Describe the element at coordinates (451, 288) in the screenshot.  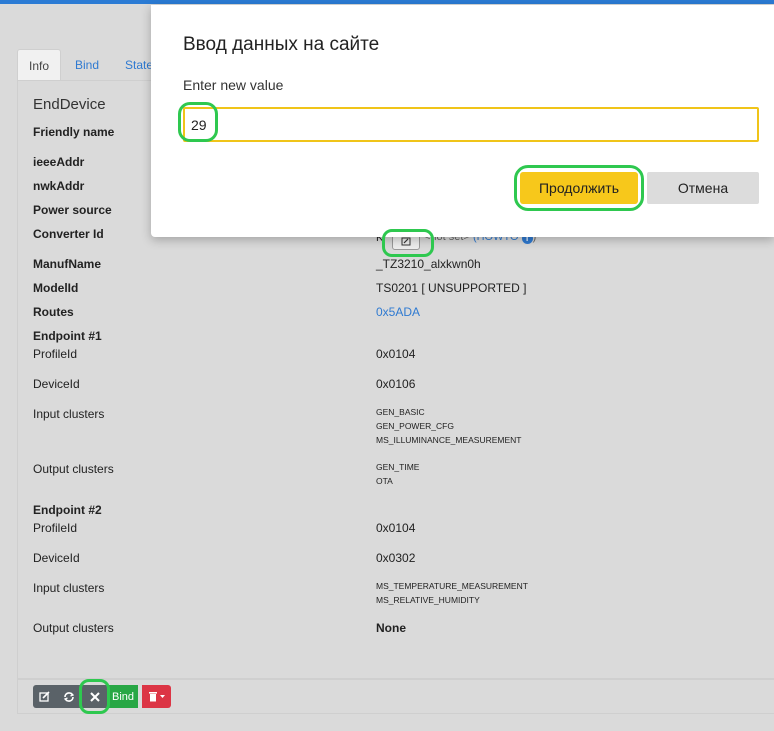
I see `model-id-value: TS0201 [ UNSUPPORTED ]` at that location.